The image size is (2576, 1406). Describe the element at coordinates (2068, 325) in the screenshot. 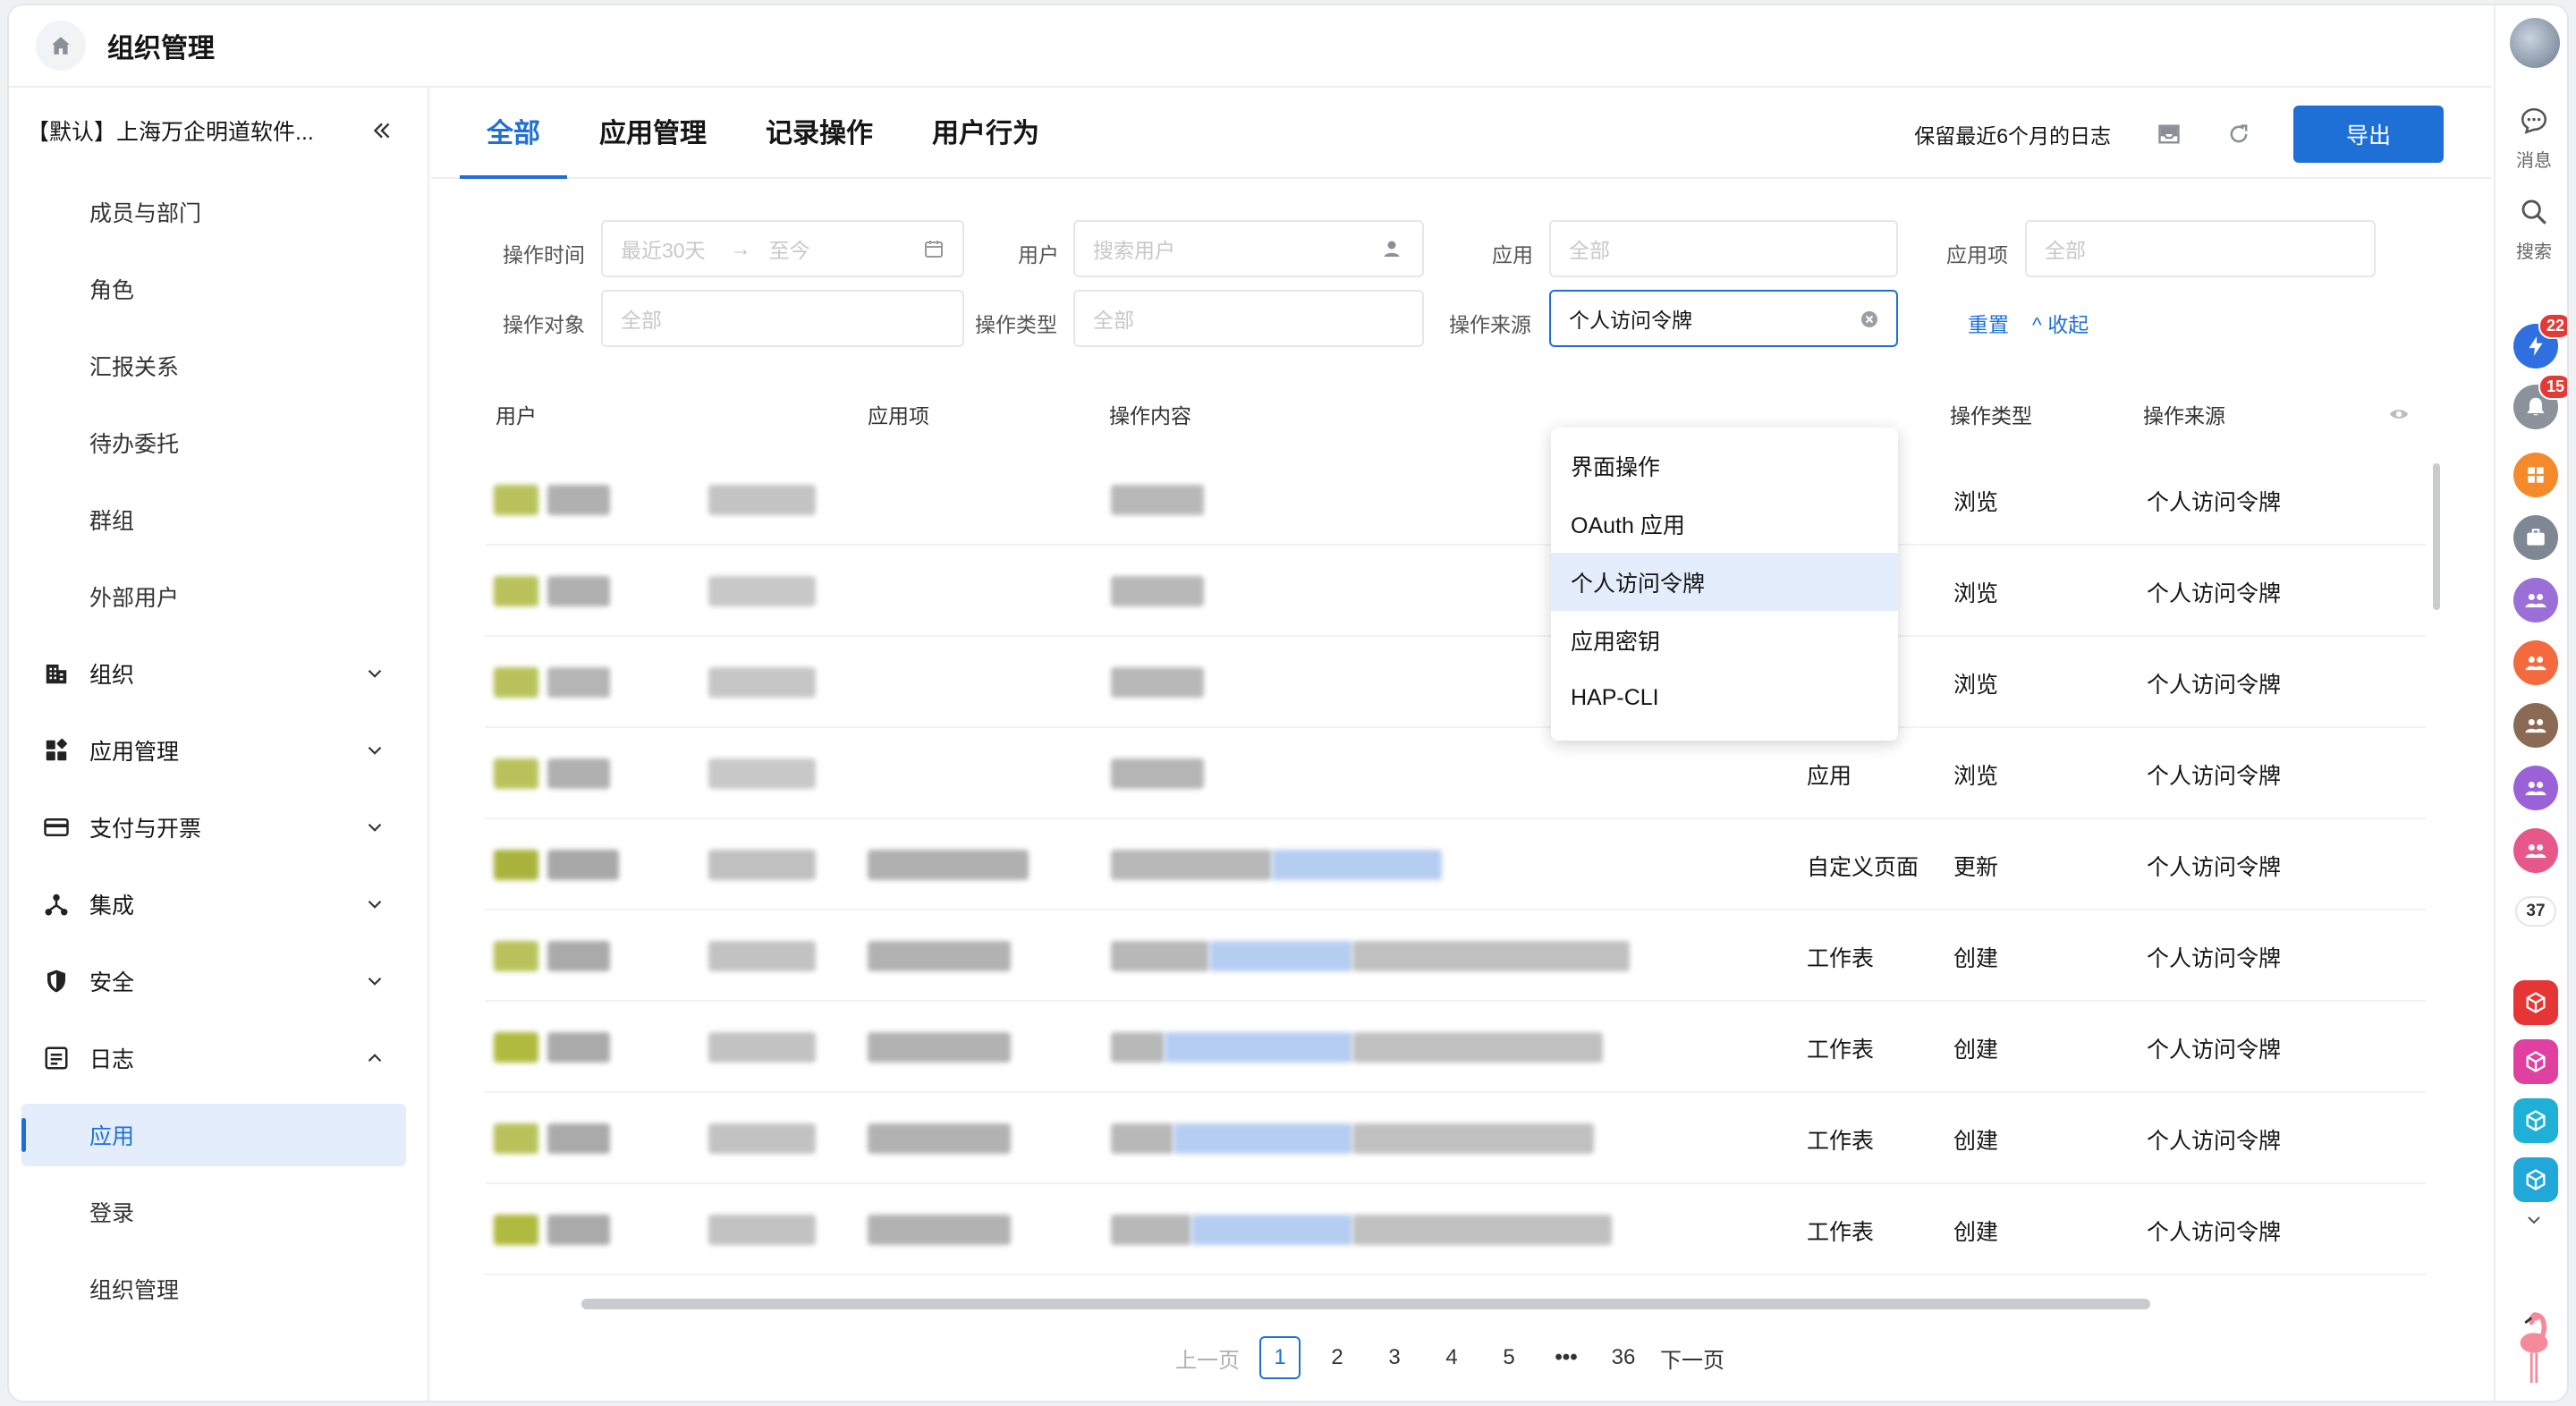

I see `collapse-label: 收起` at that location.